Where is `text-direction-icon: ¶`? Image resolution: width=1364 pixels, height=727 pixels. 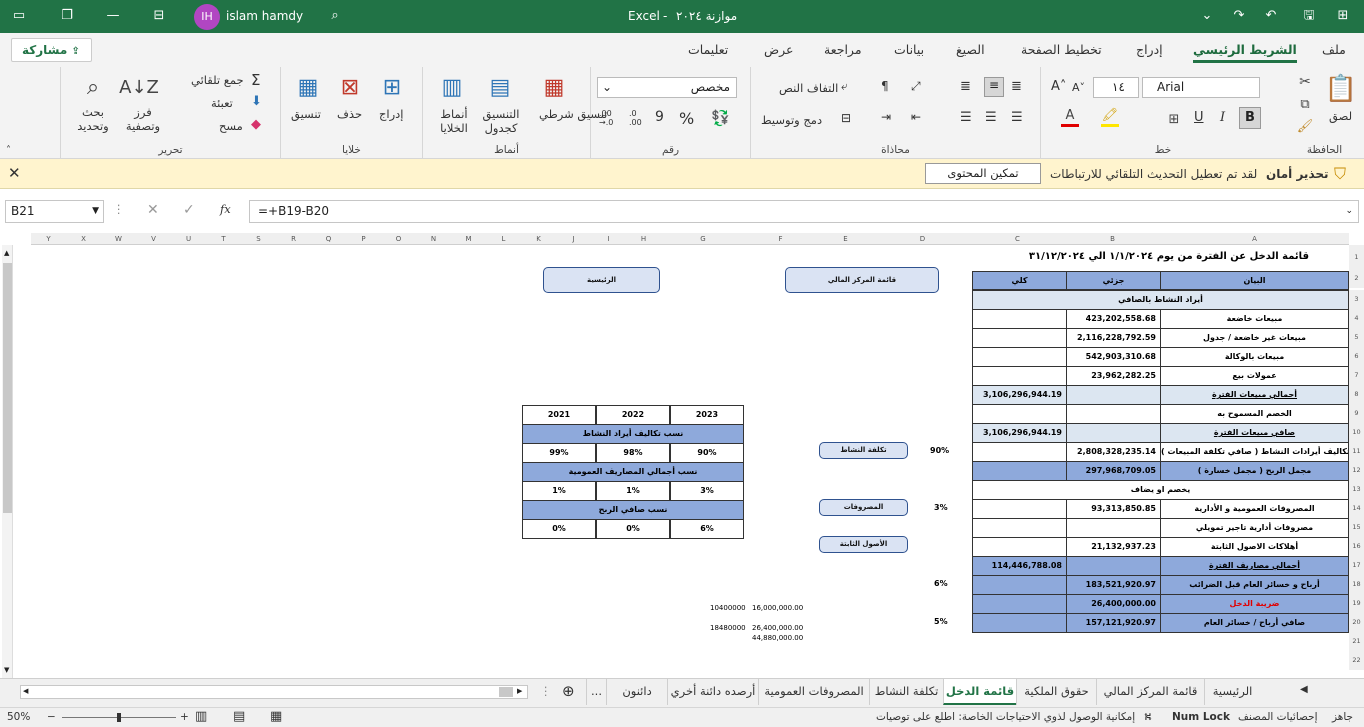
text-direction-icon: ¶ is located at coordinates (885, 86).